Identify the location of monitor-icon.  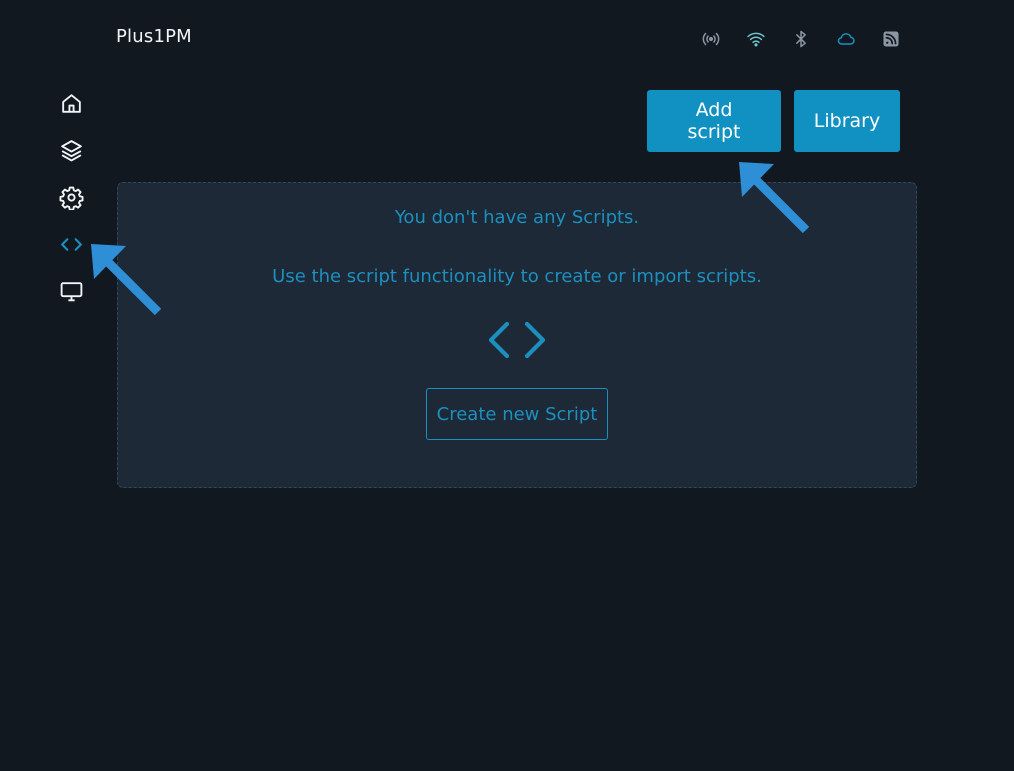
(71, 292).